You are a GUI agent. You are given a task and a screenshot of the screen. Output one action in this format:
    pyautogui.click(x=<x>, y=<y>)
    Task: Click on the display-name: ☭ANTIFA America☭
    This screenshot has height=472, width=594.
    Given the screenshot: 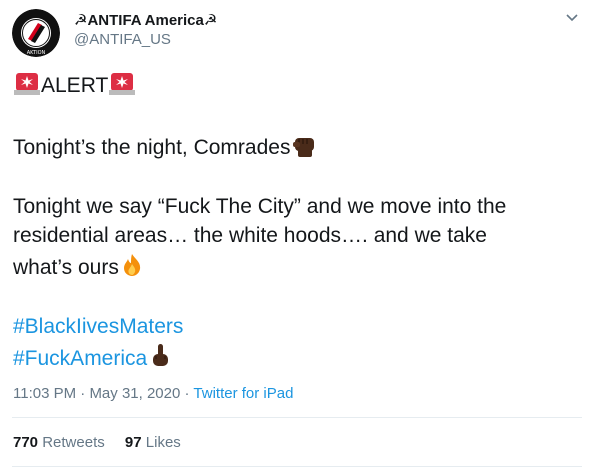 What is the action you would take?
    pyautogui.click(x=145, y=20)
    